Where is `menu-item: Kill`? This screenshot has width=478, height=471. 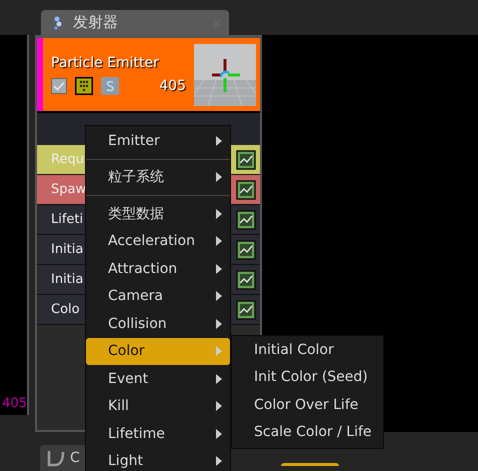
menu-item: Kill is located at coordinates (158, 406).